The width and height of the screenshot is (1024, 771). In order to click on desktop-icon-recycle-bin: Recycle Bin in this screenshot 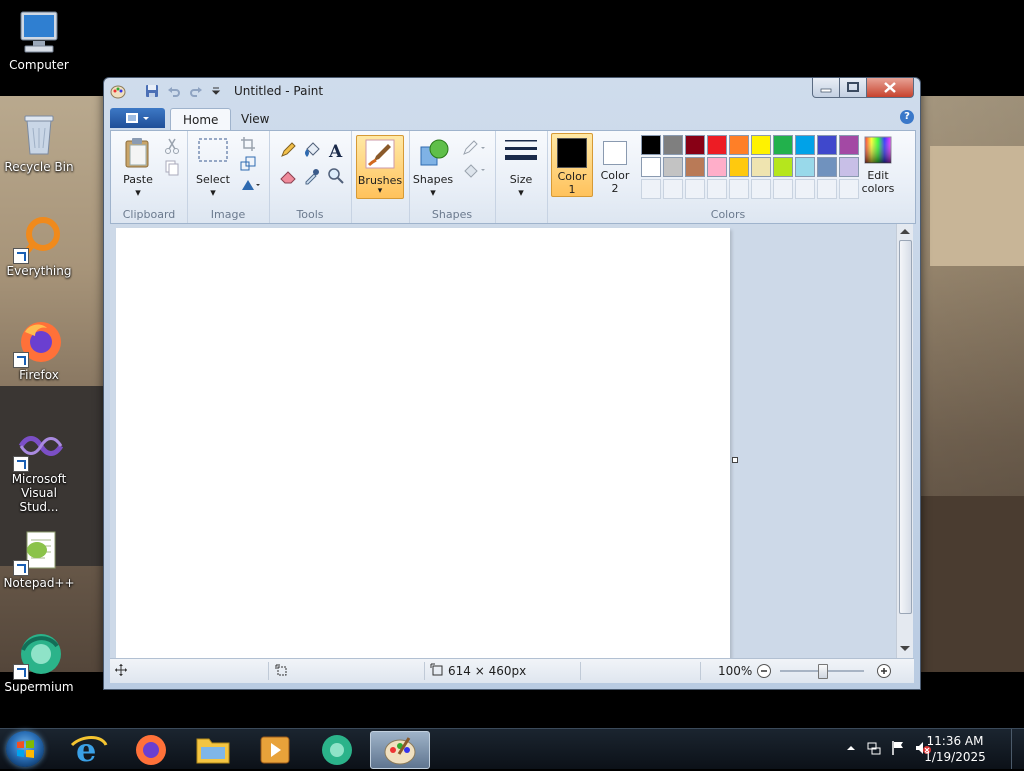, I will do `click(39, 142)`.